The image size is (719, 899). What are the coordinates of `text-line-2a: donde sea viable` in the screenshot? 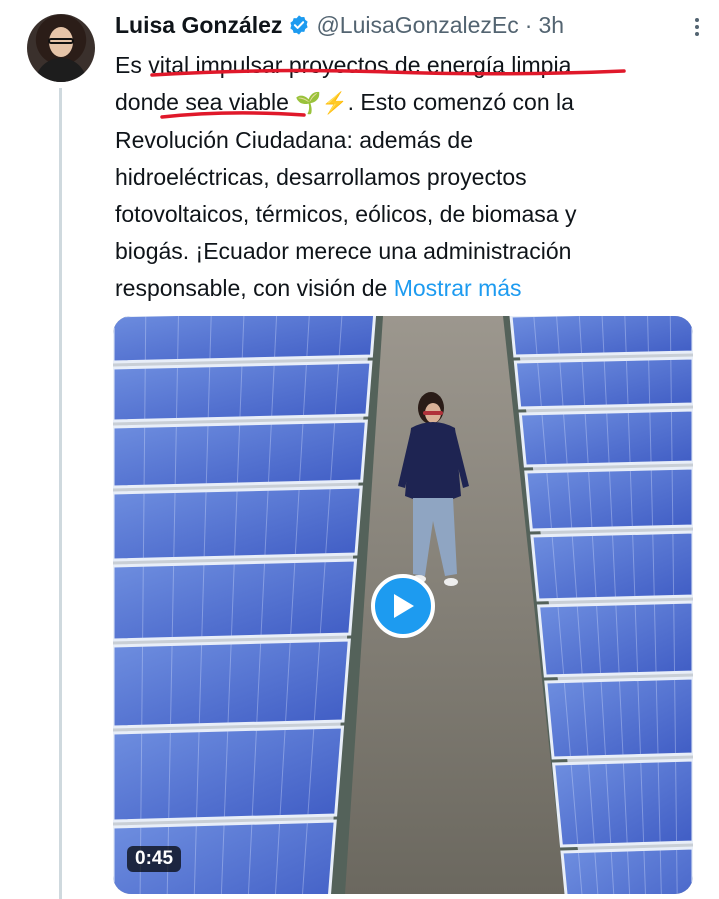 It's located at (202, 102).